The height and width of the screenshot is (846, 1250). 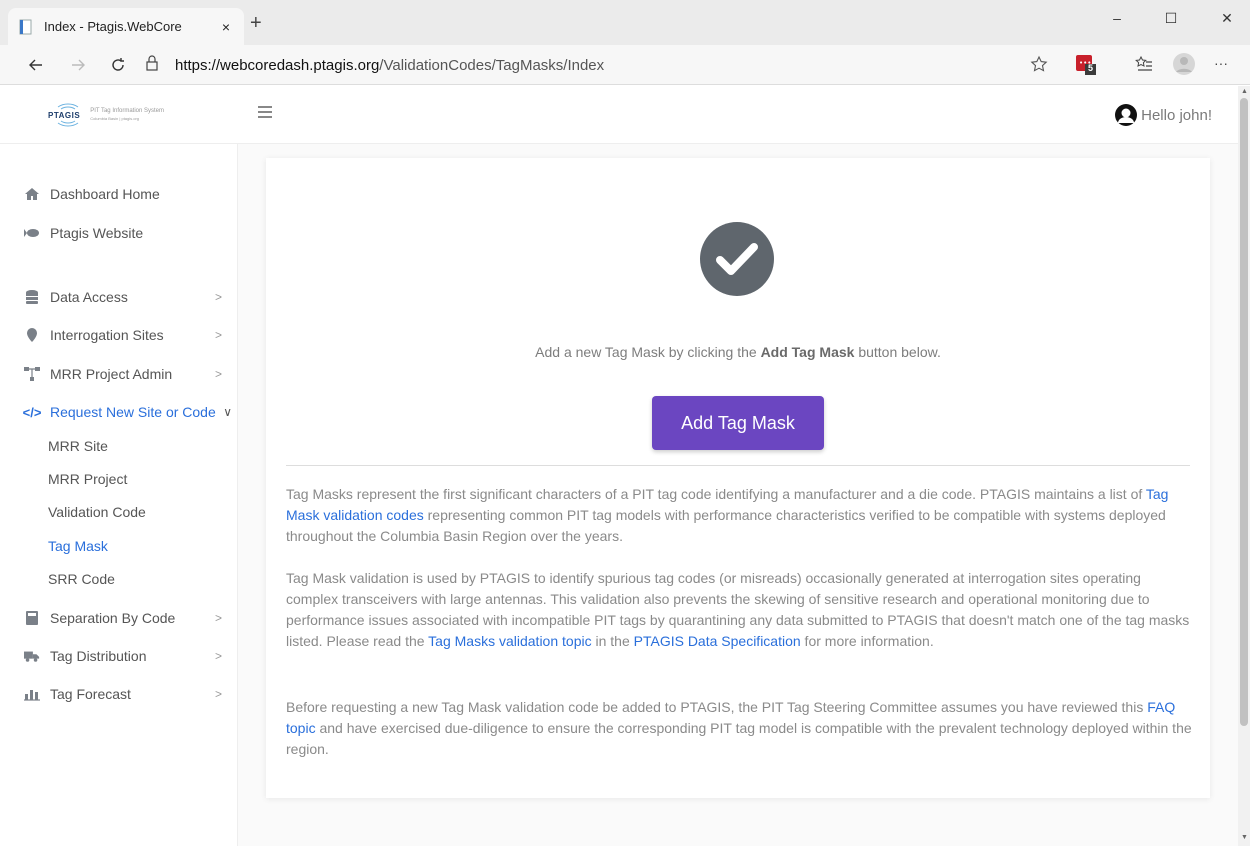 I want to click on sidebar-item-label: Dashboard Home, so click(x=105, y=194).